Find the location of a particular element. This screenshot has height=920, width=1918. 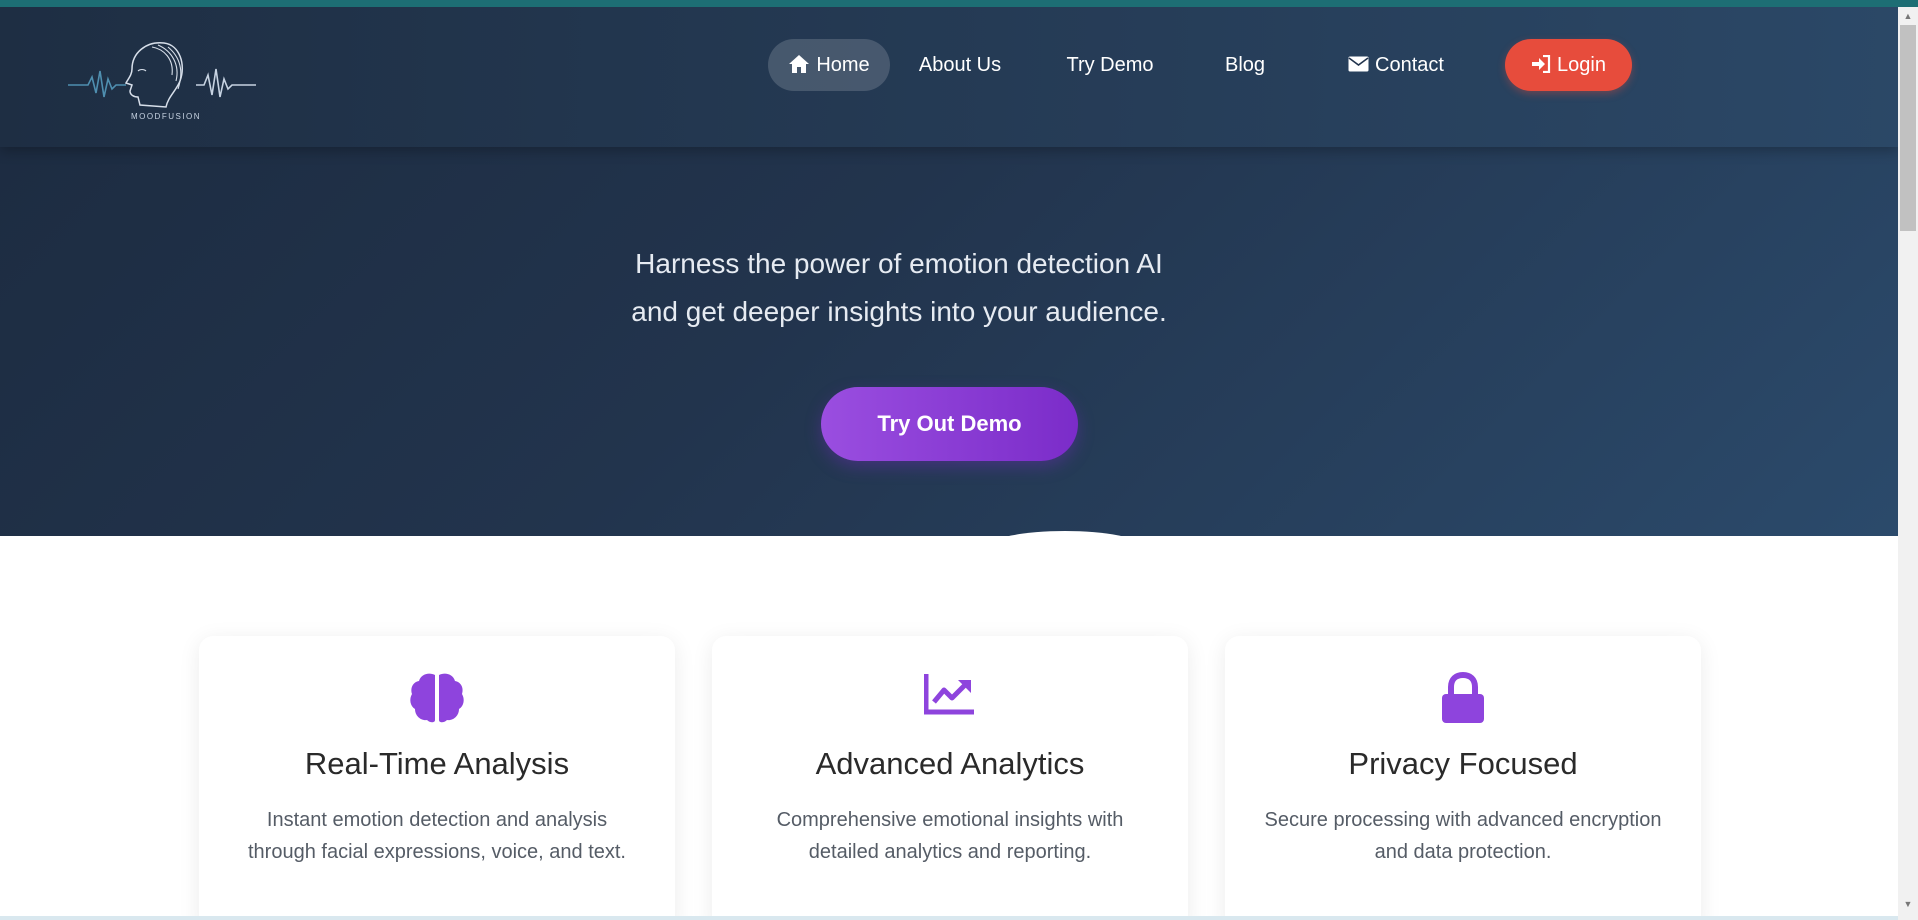

browser-bottom-edge is located at coordinates (949, 918).